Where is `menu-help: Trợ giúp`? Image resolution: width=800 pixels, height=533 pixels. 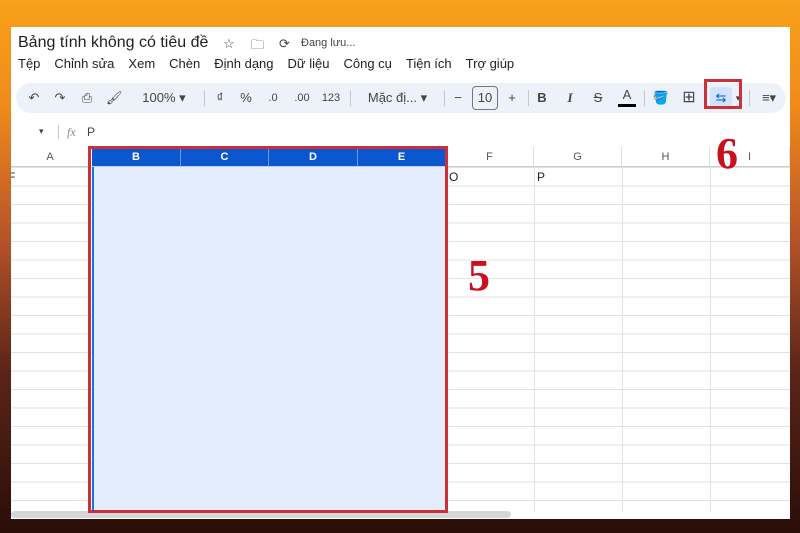 menu-help: Trợ giúp is located at coordinates (490, 63).